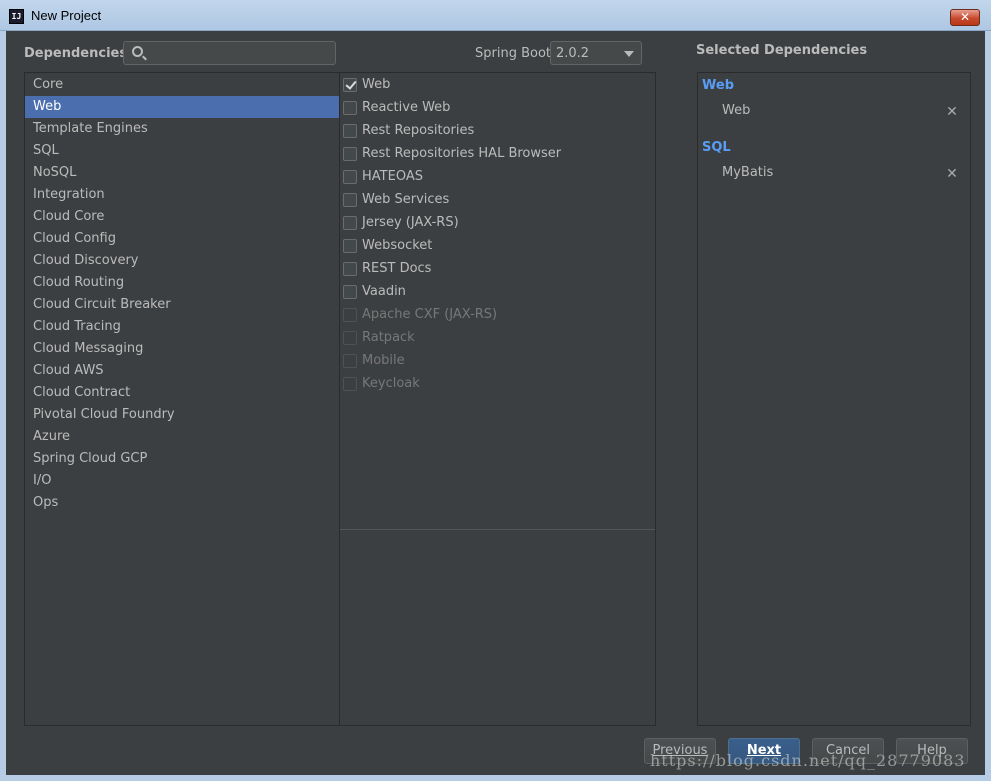 The width and height of the screenshot is (991, 781). What do you see at coordinates (498, 338) in the screenshot?
I see `dependency-item: Ratpack` at bounding box center [498, 338].